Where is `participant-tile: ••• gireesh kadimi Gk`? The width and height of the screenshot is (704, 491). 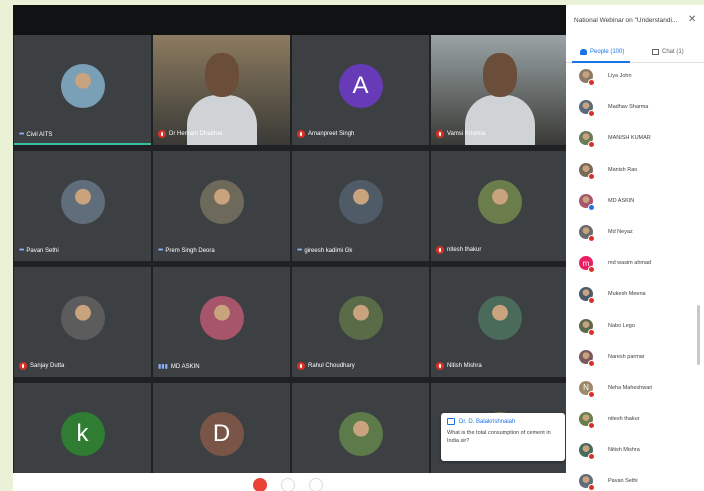 participant-tile: ••• gireesh kadimi Gk is located at coordinates (360, 206).